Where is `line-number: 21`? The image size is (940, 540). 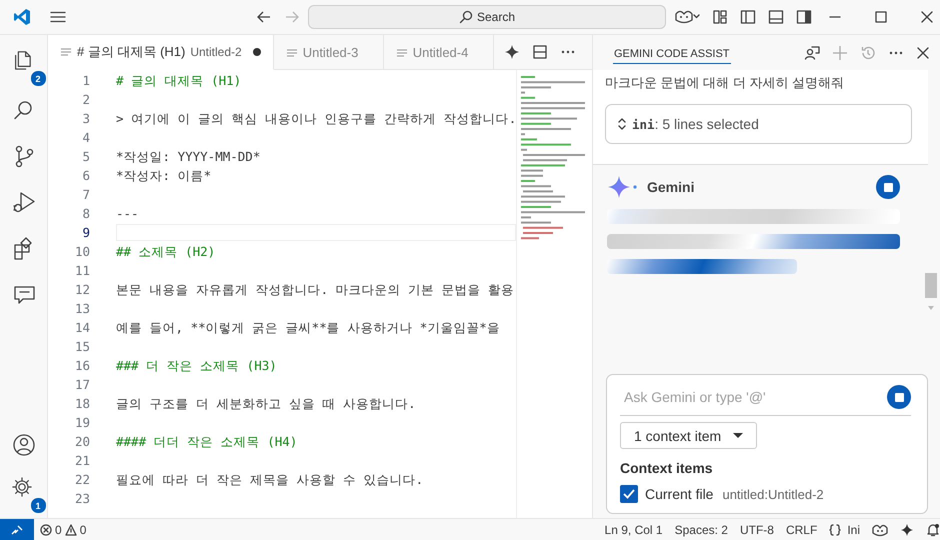 line-number: 21 is located at coordinates (82, 460).